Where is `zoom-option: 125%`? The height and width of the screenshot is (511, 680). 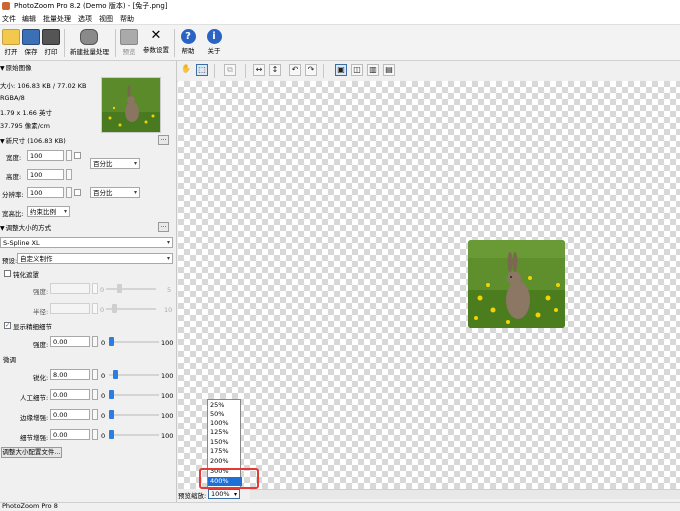
zoom-option: 125% is located at coordinates (225, 432).